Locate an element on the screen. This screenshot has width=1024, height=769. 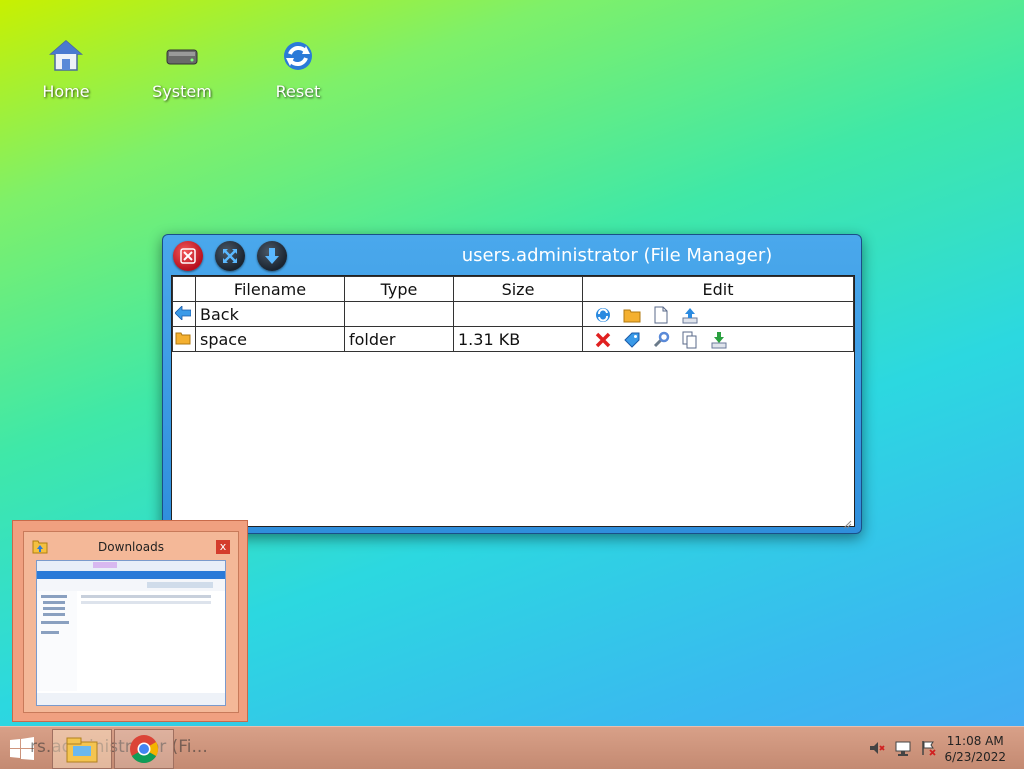
window-titlebar: users.administrator (File Manager) is located at coordinates (512, 255).